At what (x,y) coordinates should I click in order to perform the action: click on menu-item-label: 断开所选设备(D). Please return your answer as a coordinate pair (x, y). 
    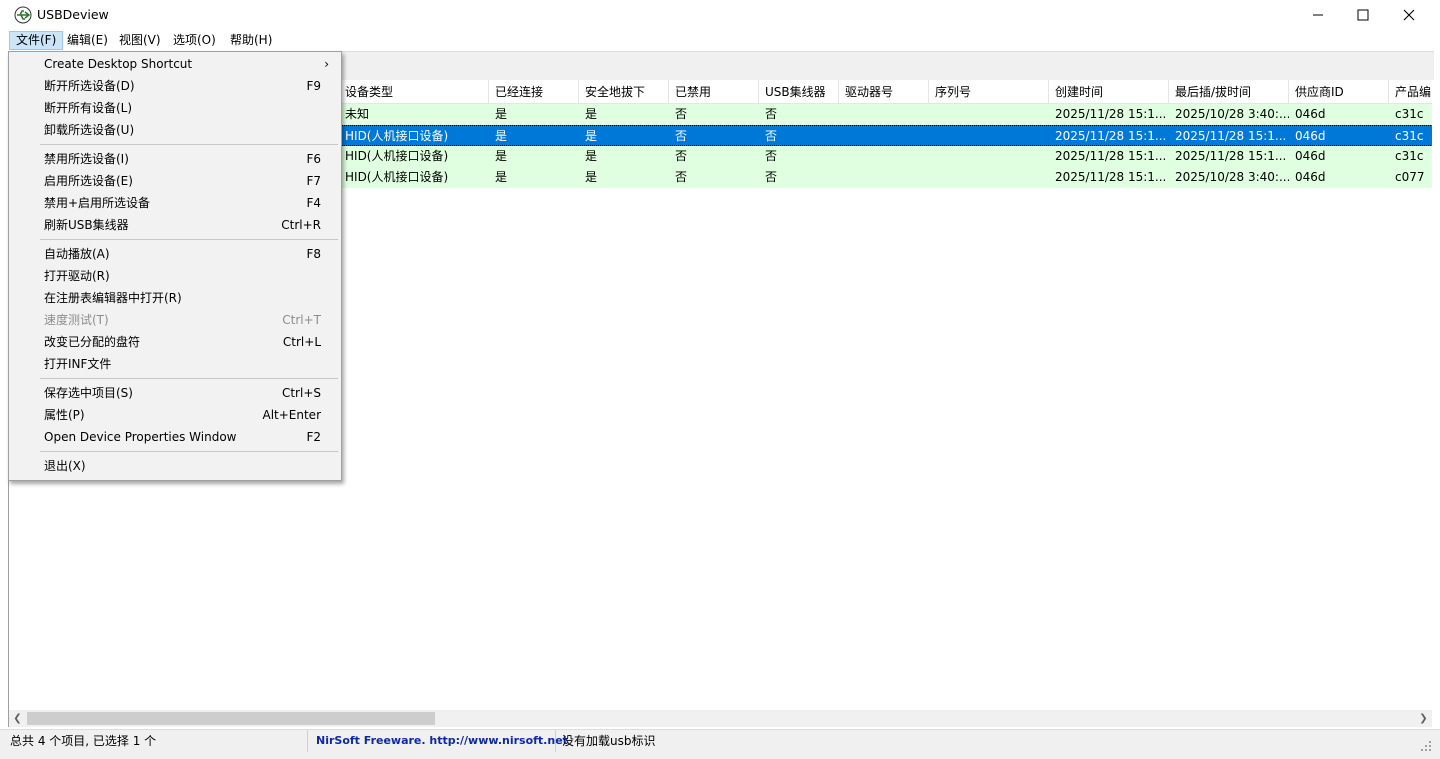
    Looking at the image, I should click on (89, 86).